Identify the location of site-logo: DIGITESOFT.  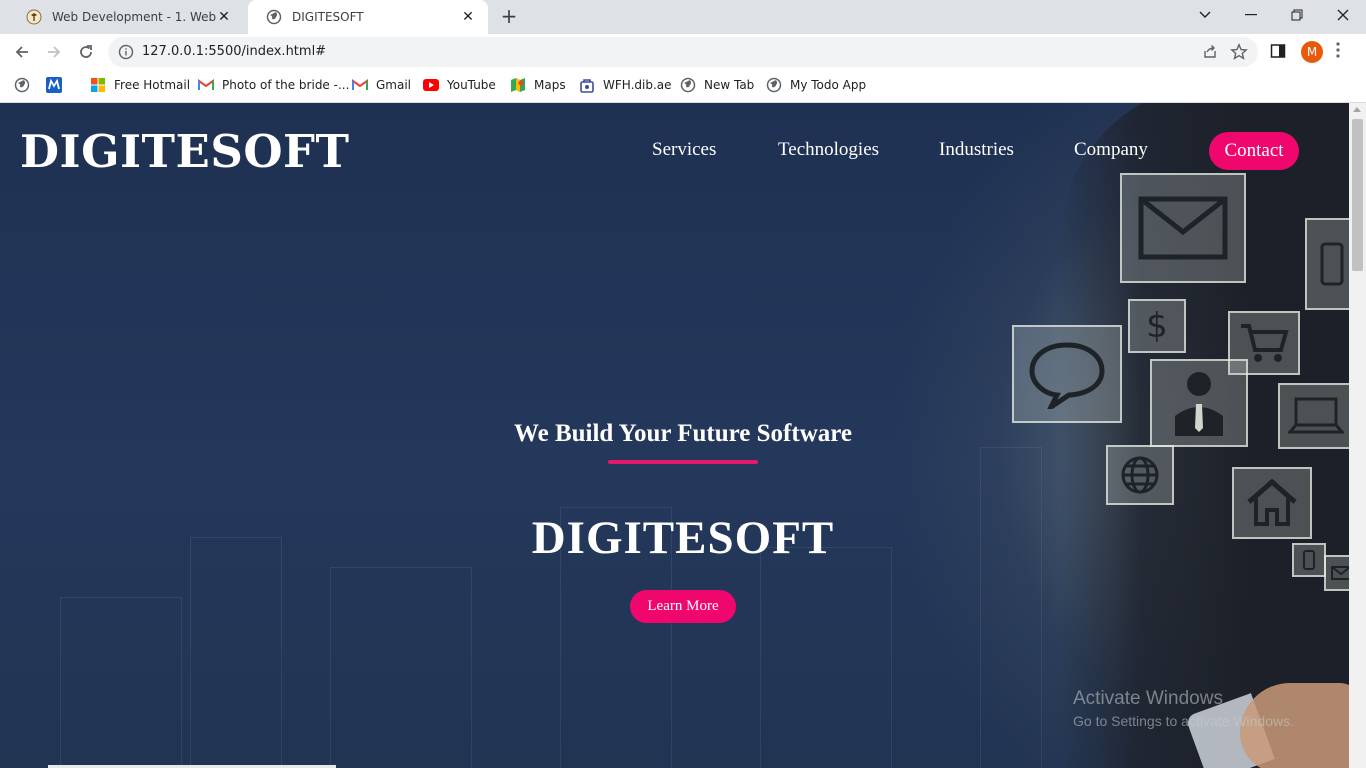
(184, 151).